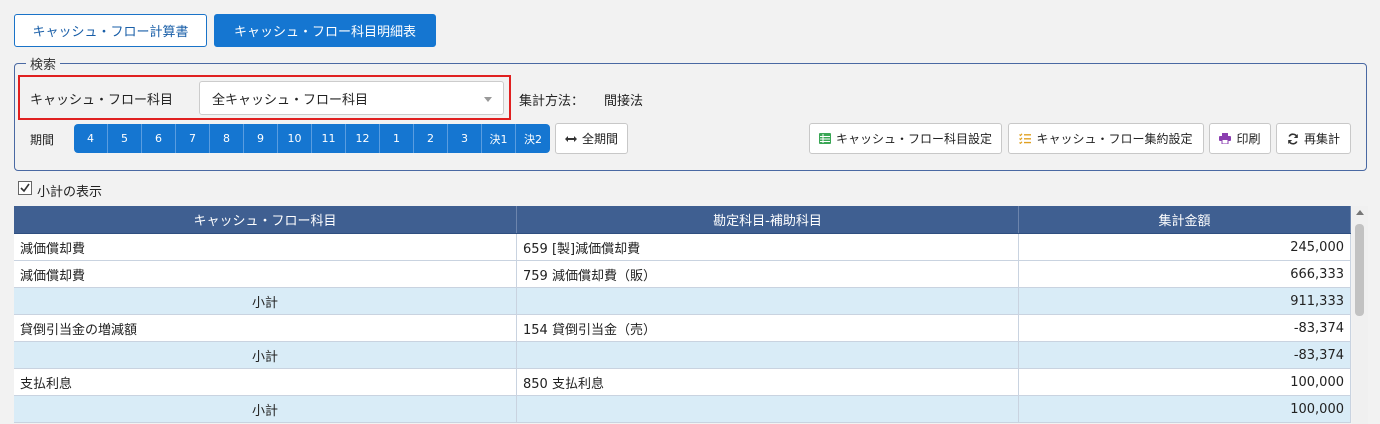  Describe the element at coordinates (70, 192) in the screenshot. I see `subtotal-label: 小計の表示` at that location.